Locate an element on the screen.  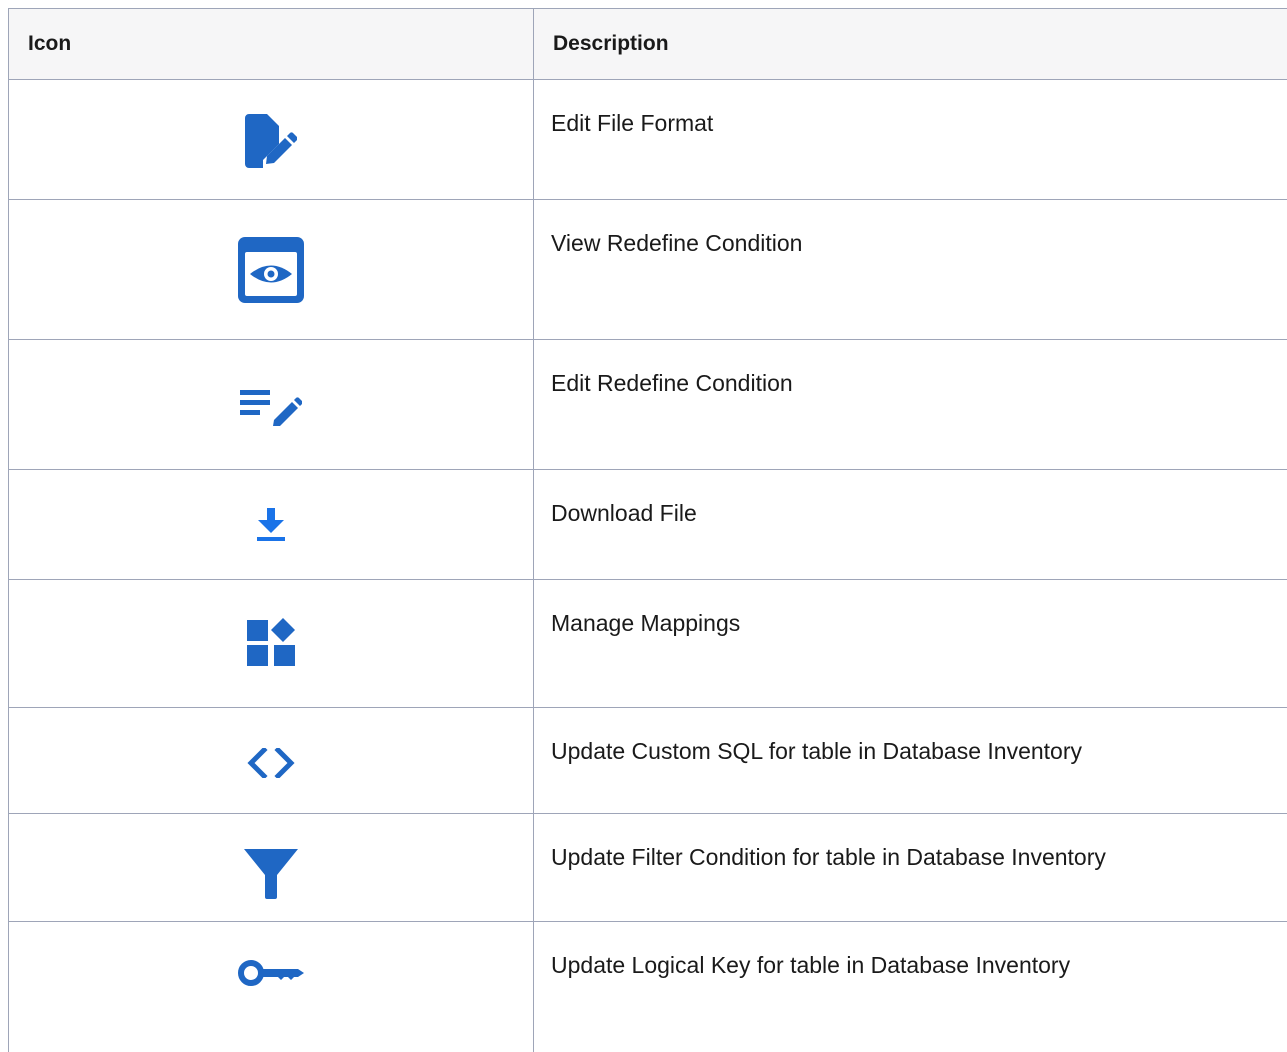
view-eye-window-icon is located at coordinates (271, 272).